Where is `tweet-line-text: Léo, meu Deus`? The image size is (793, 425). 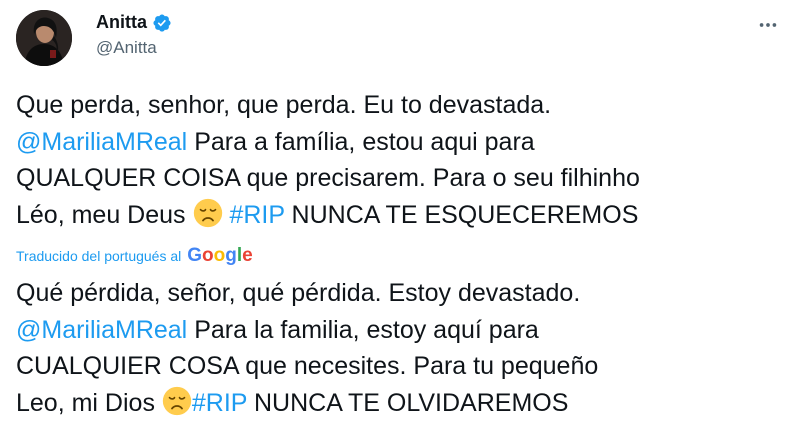 tweet-line-text: Léo, meu Deus is located at coordinates (104, 214).